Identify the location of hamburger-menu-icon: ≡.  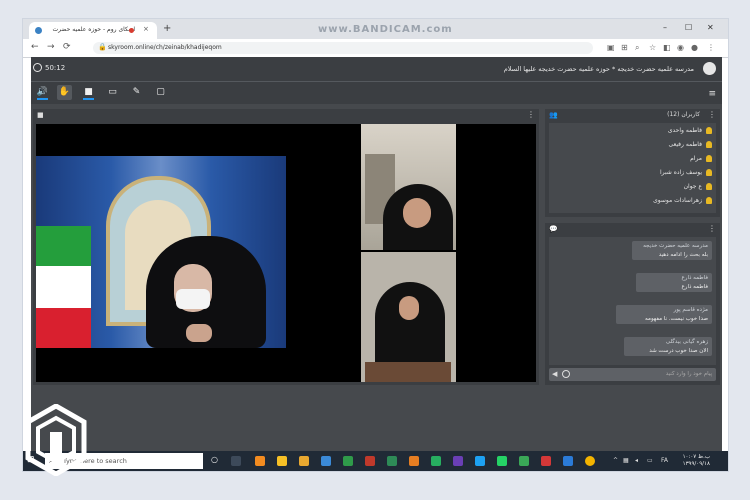
(712, 94).